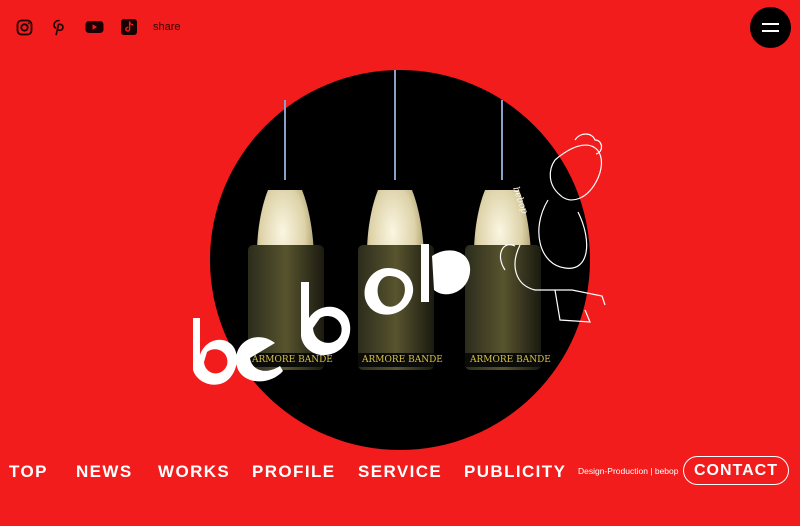  I want to click on pinterest-icon, so click(59, 27).